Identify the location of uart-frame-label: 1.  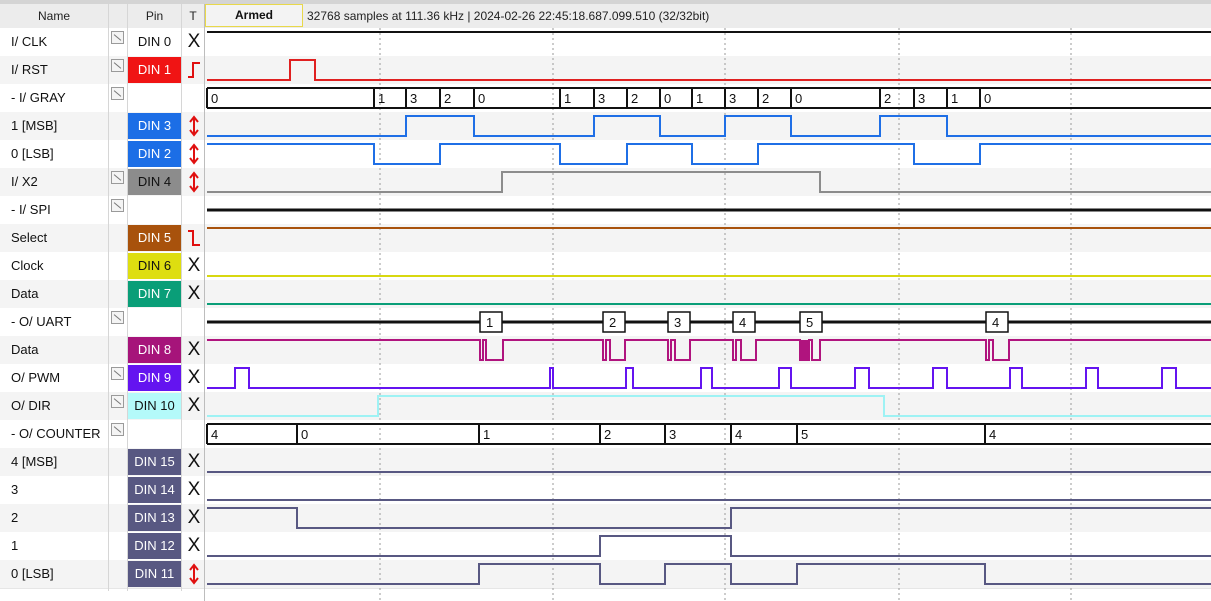
(489, 322).